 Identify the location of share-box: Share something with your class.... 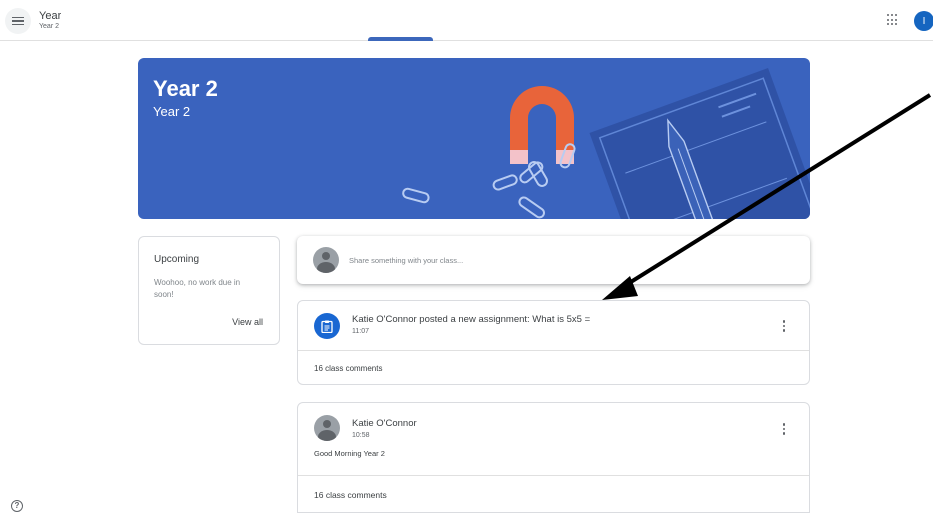
(553, 260).